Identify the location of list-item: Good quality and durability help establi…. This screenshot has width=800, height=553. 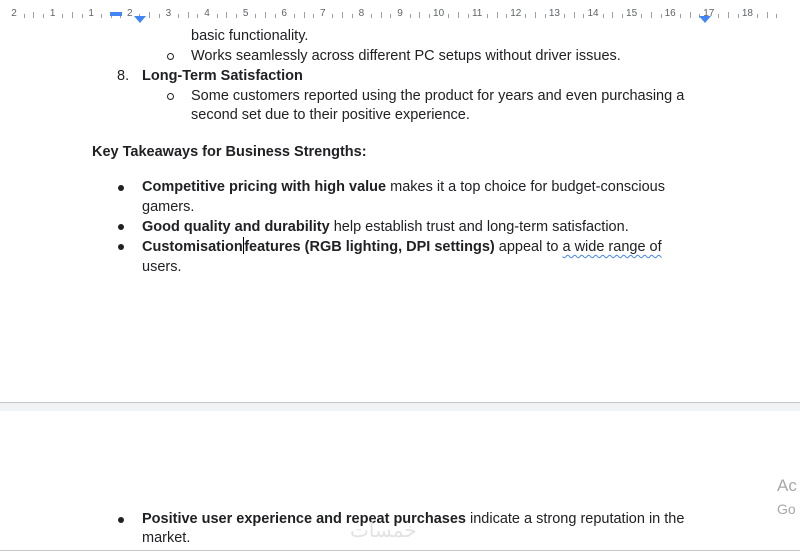
(385, 227).